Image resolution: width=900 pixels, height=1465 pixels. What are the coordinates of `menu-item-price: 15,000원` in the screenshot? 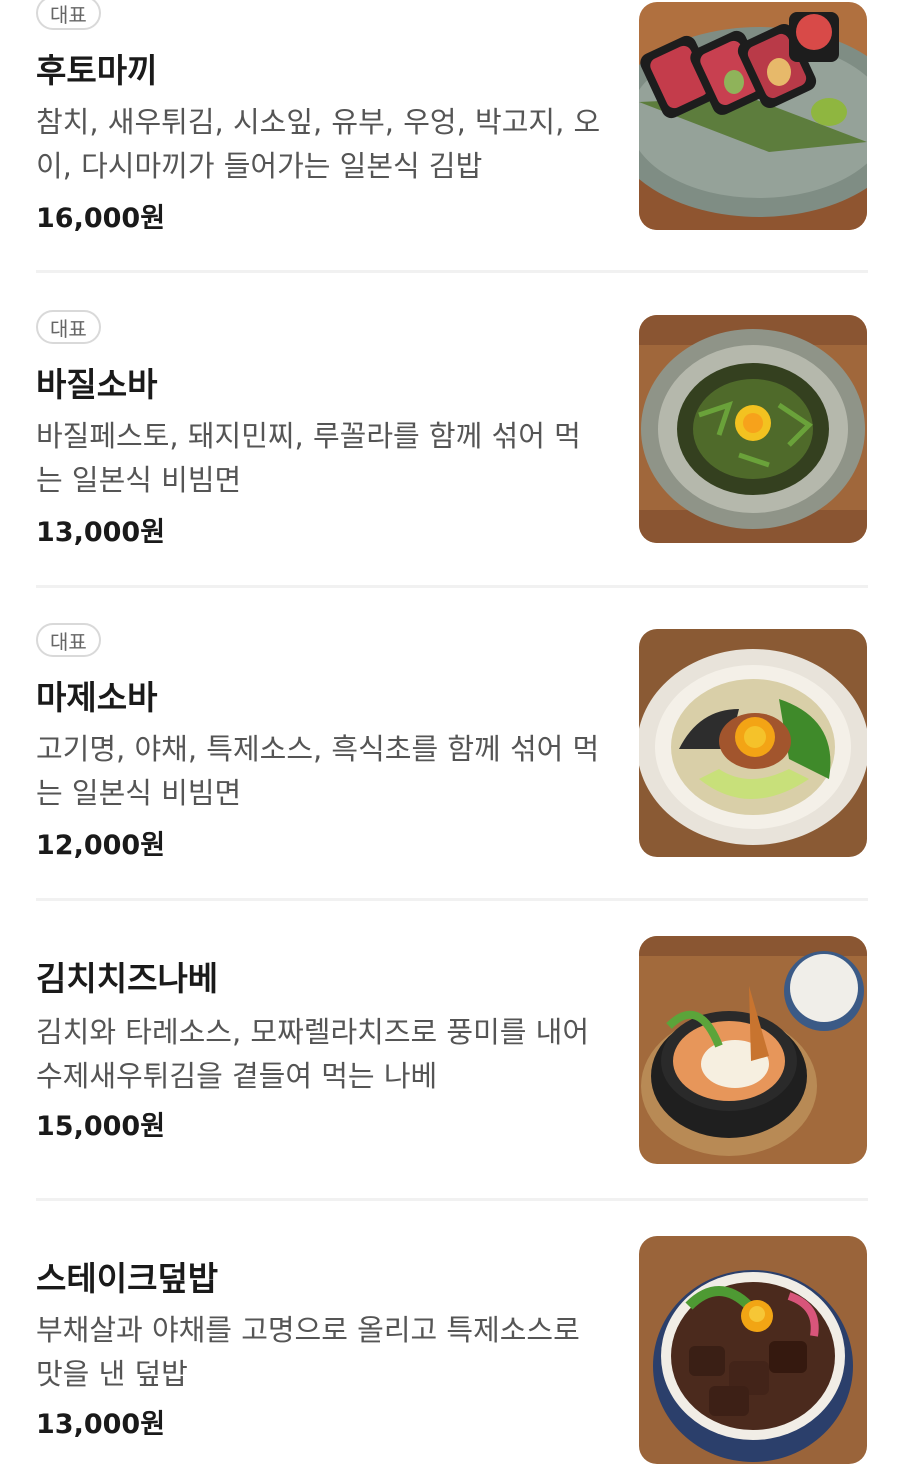 It's located at (101, 1126).